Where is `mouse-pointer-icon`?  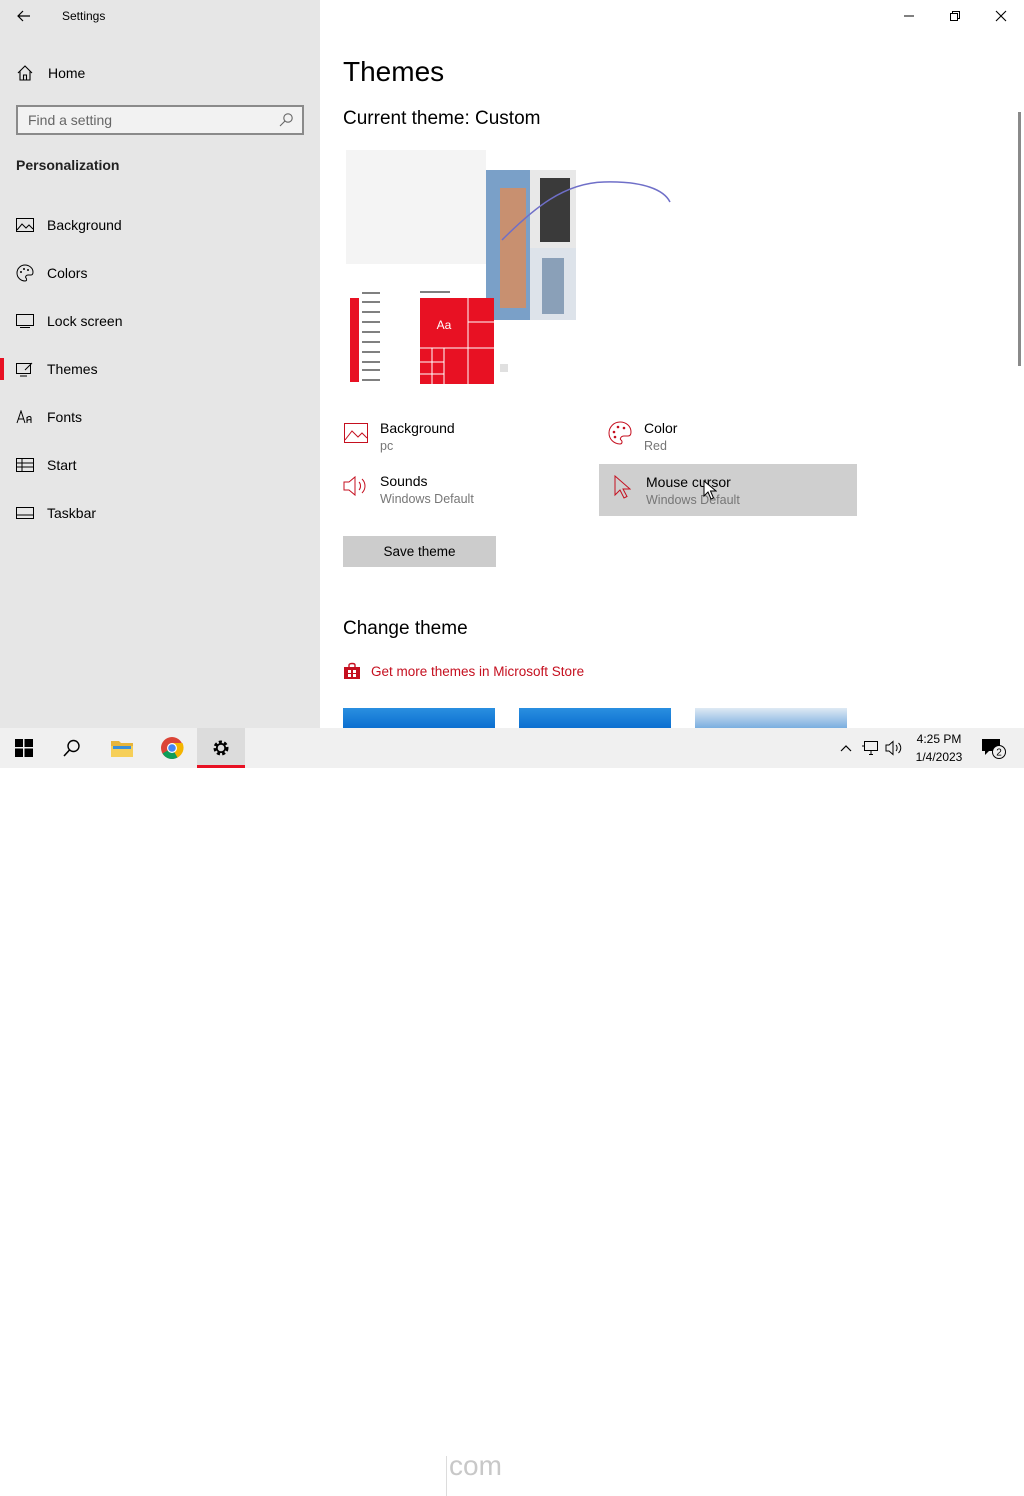
mouse-pointer-icon is located at coordinates (710, 490).